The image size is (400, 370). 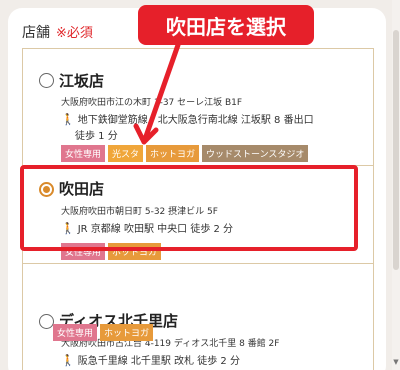 What do you see at coordinates (187, 119) in the screenshot?
I see `store-access: 🚶 地下鉄御堂筋線・北大阪急行南北線 江坂駅 8 番出口` at bounding box center [187, 119].